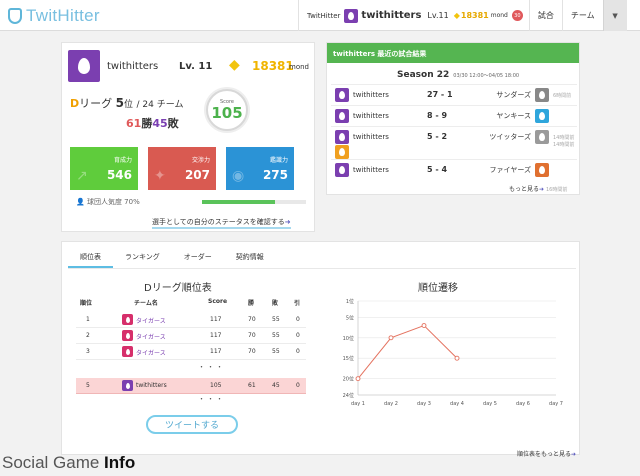 Image resolution: width=640 pixels, height=476 pixels. What do you see at coordinates (88, 385) in the screenshot?
I see `row-rank: 5` at bounding box center [88, 385].